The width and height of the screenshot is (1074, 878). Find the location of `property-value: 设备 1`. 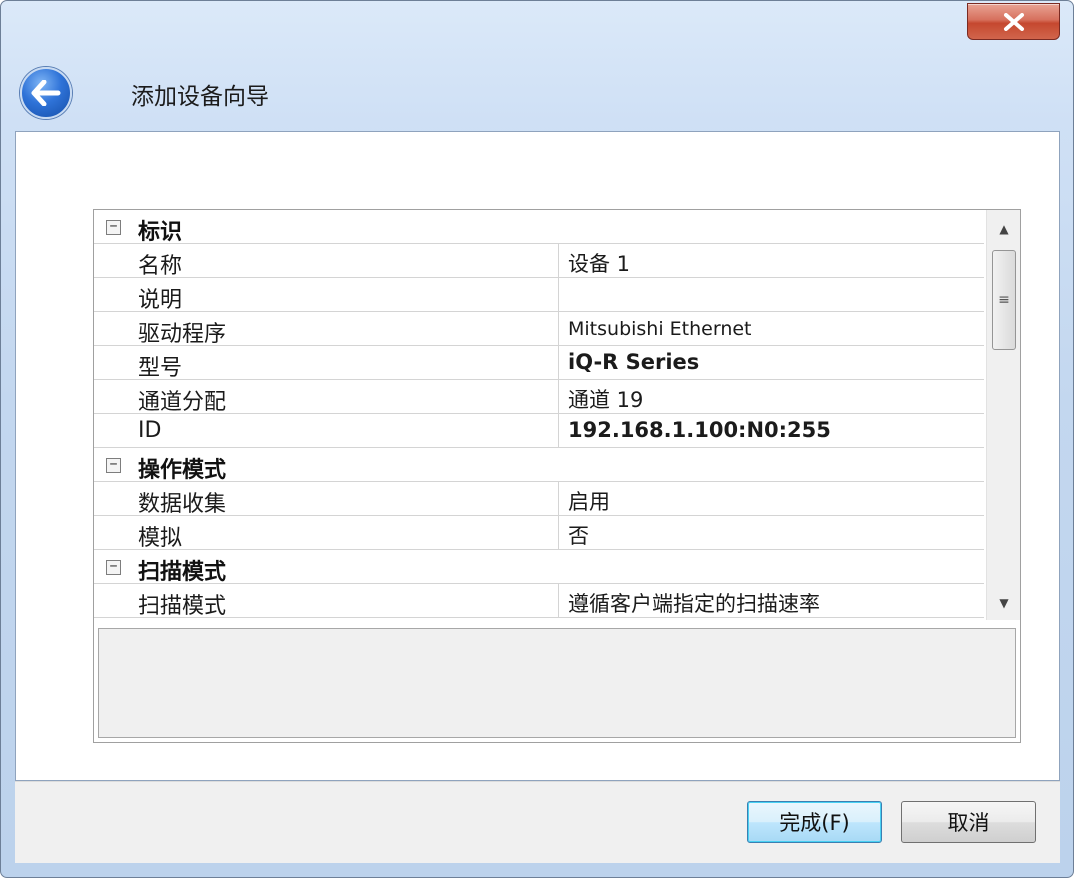

property-value: 设备 1 is located at coordinates (599, 263).